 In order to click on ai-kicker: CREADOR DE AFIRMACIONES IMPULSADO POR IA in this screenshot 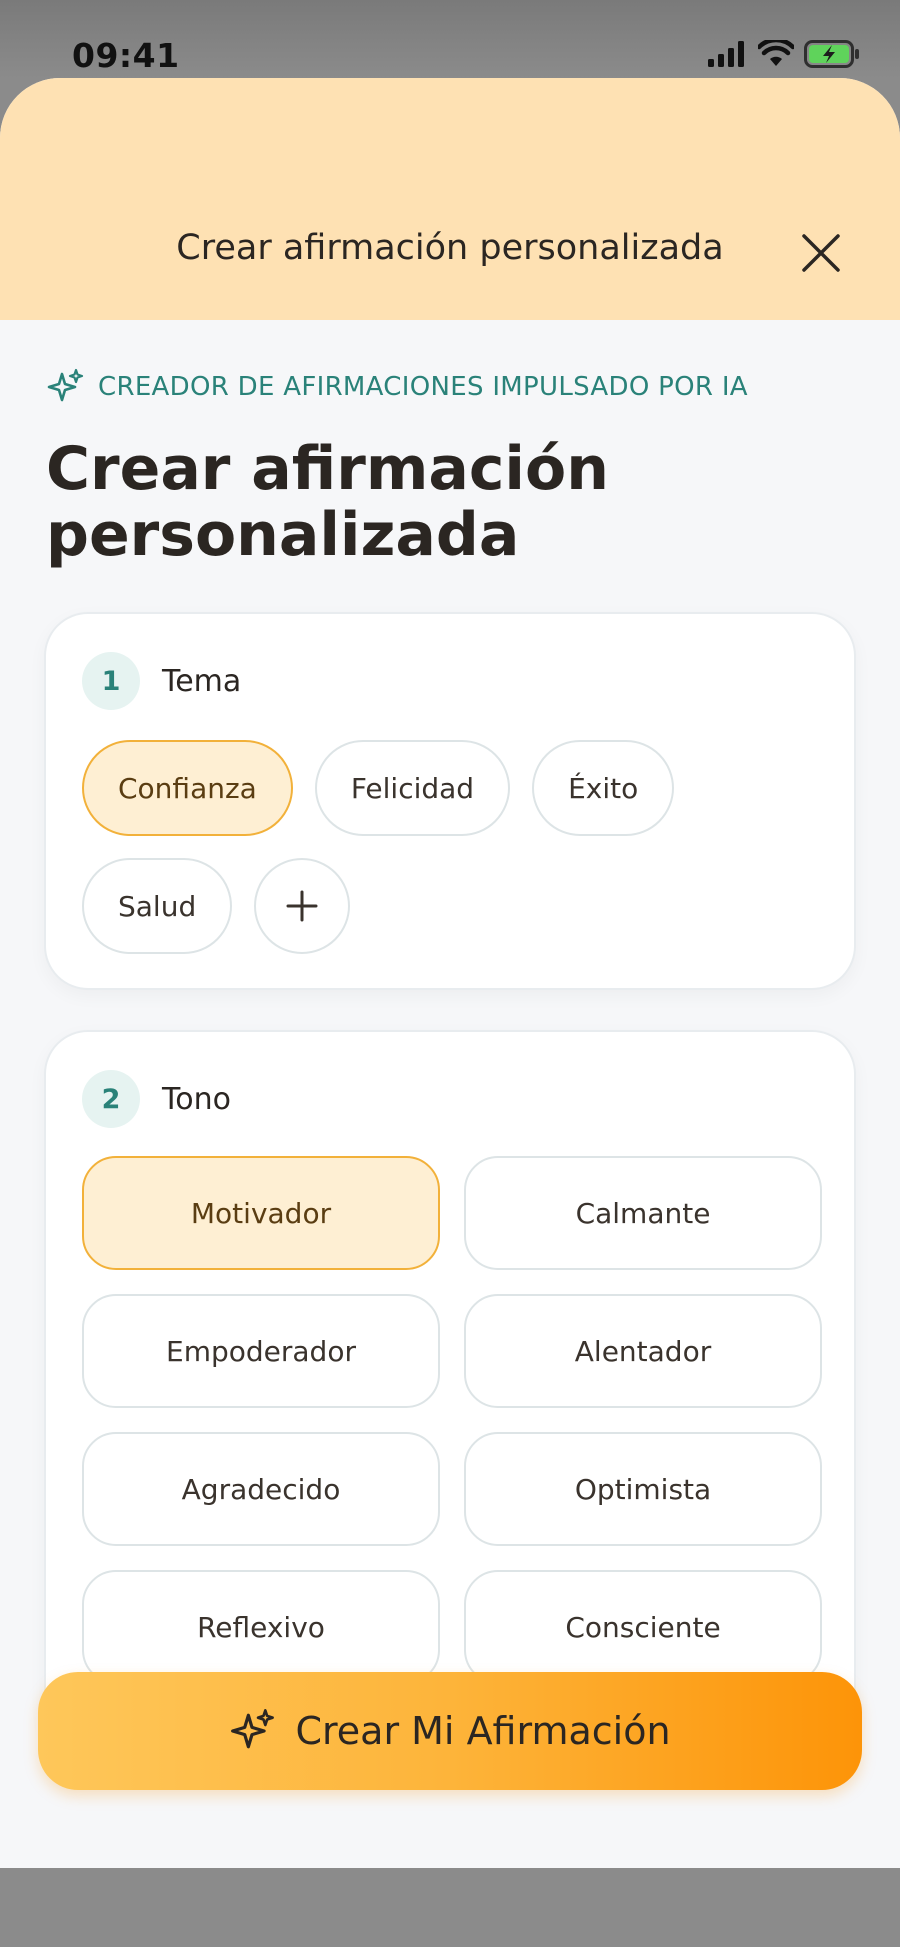, I will do `click(397, 387)`.